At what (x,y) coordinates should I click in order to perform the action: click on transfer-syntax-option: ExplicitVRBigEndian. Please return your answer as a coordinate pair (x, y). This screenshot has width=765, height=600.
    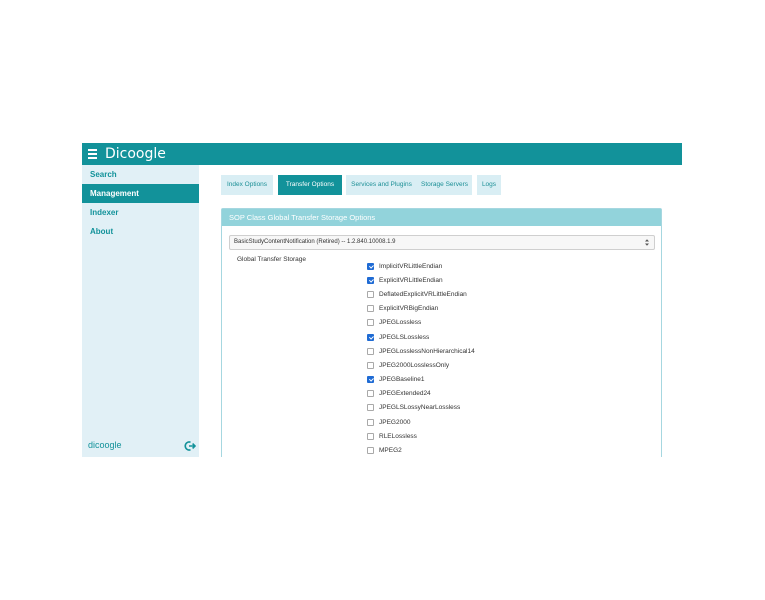
    Looking at the image, I should click on (421, 309).